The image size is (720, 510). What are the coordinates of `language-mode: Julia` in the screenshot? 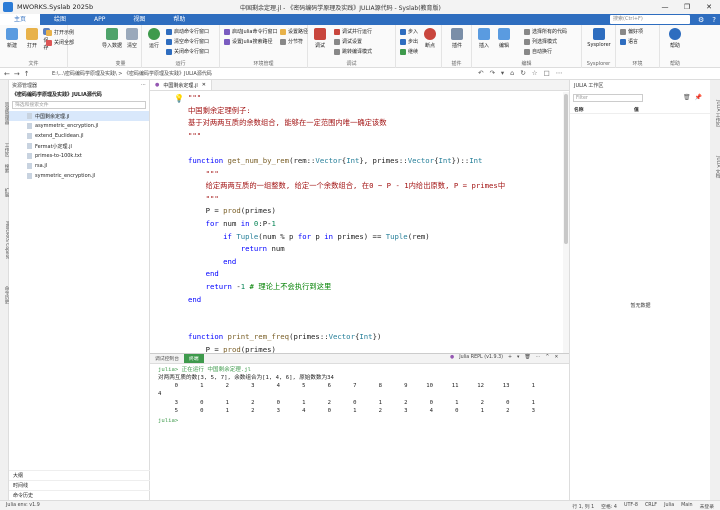 It's located at (669, 506).